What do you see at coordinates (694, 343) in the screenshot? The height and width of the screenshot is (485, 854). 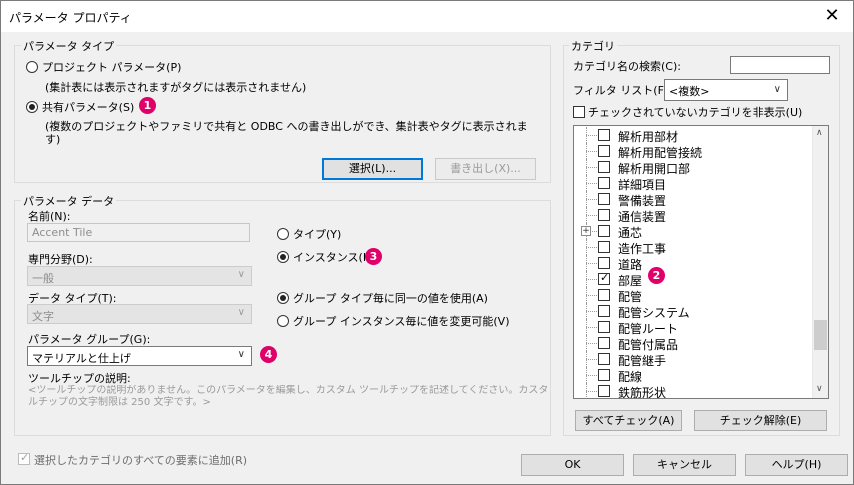 I see `category-item: 配管付属品` at bounding box center [694, 343].